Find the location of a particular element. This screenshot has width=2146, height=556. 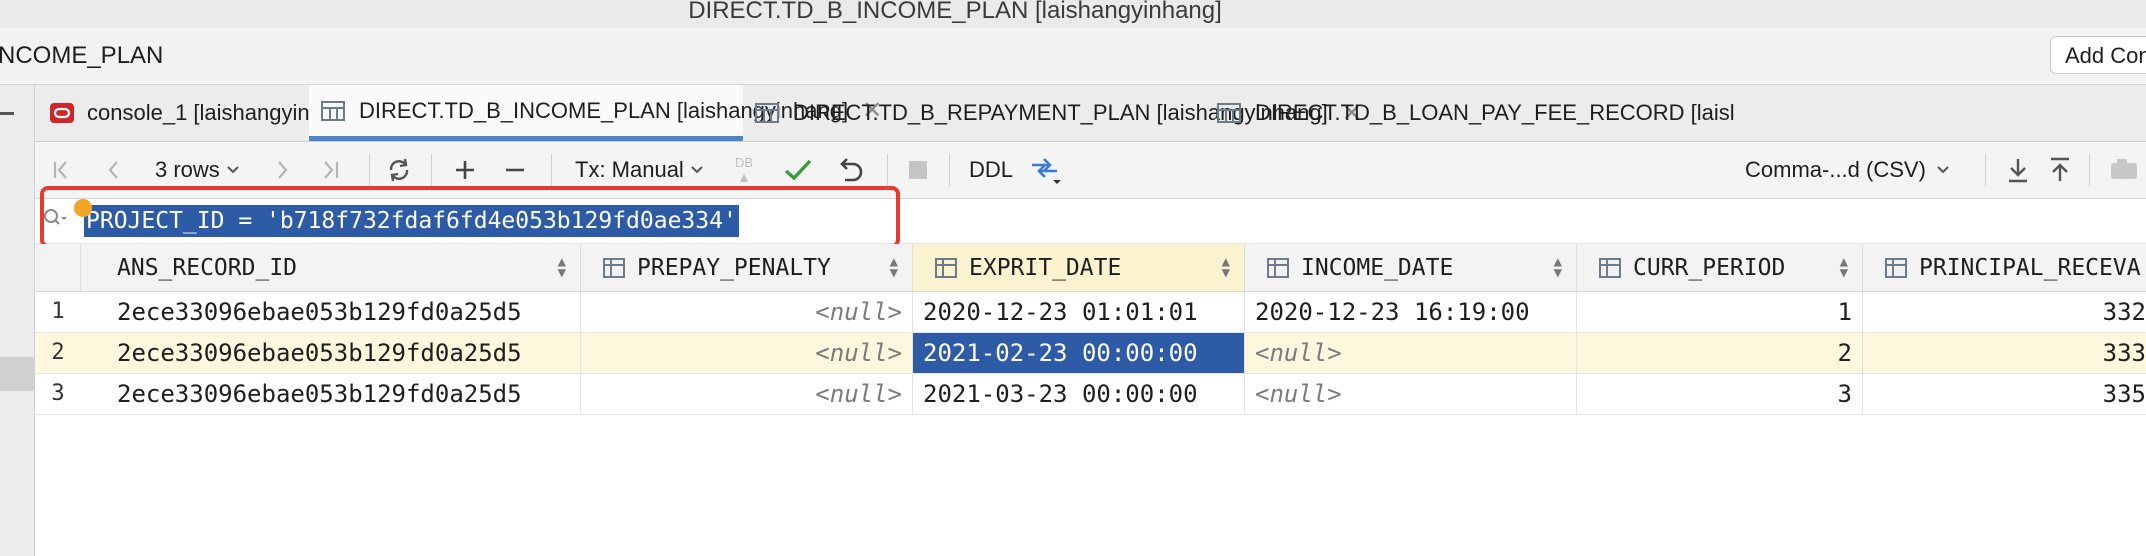

ddl-label: DDL is located at coordinates (991, 169).